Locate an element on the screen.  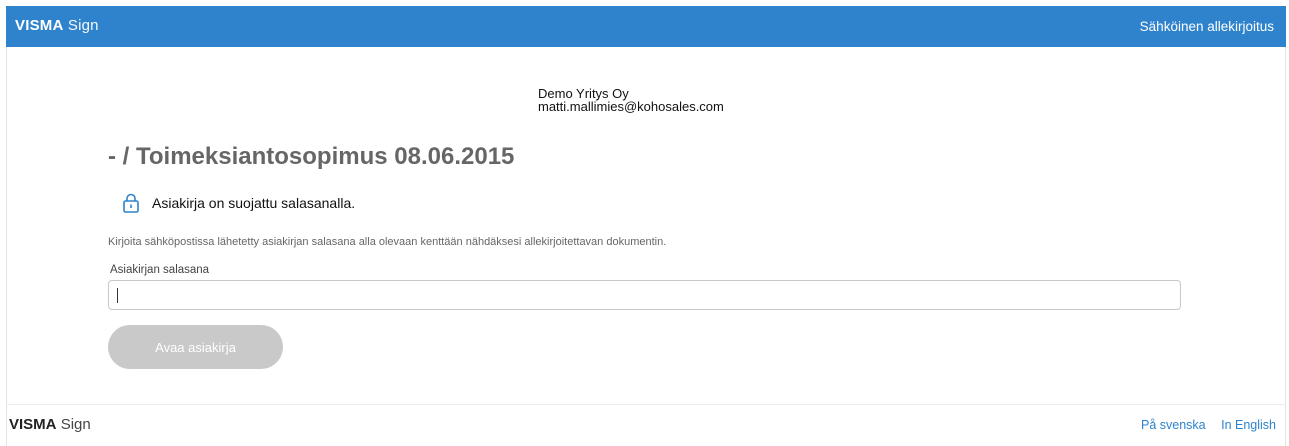
lang-english-link: In English is located at coordinates (1248, 425).